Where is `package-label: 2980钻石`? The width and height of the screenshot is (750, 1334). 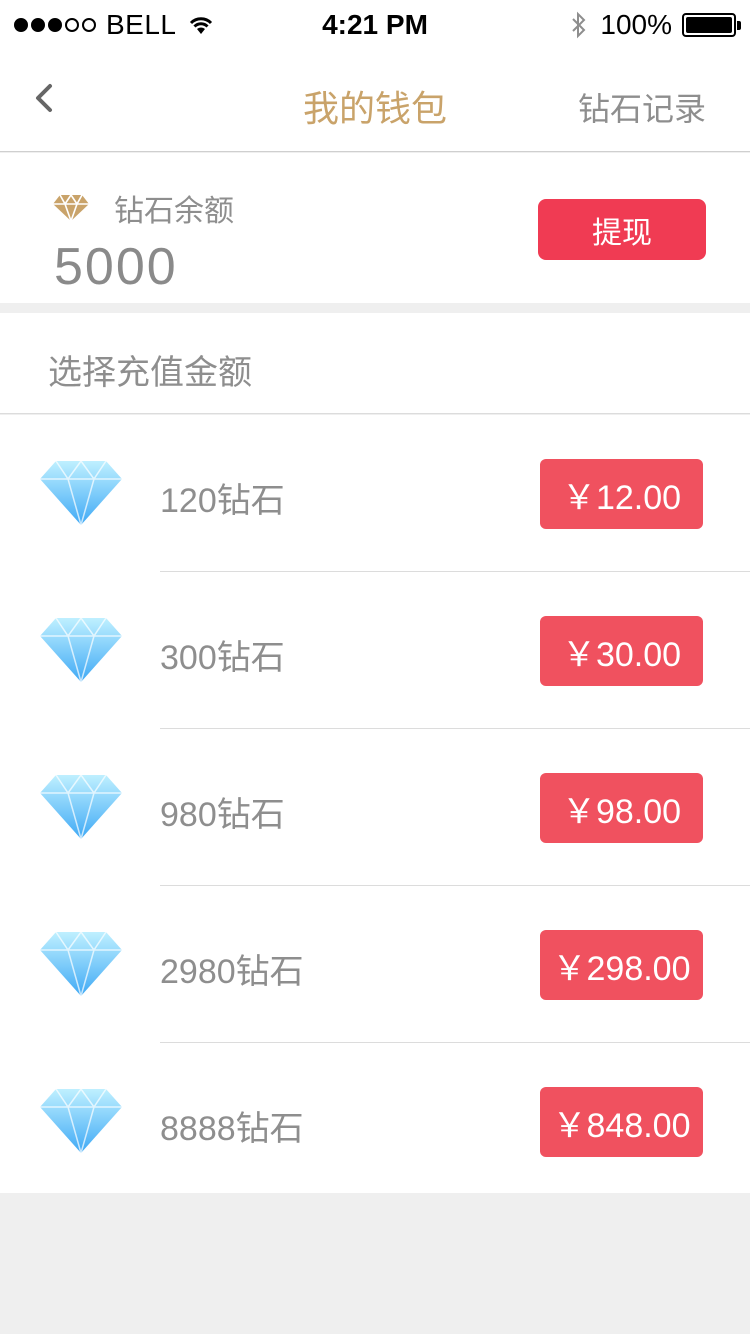
package-label: 2980钻石 is located at coordinates (232, 972).